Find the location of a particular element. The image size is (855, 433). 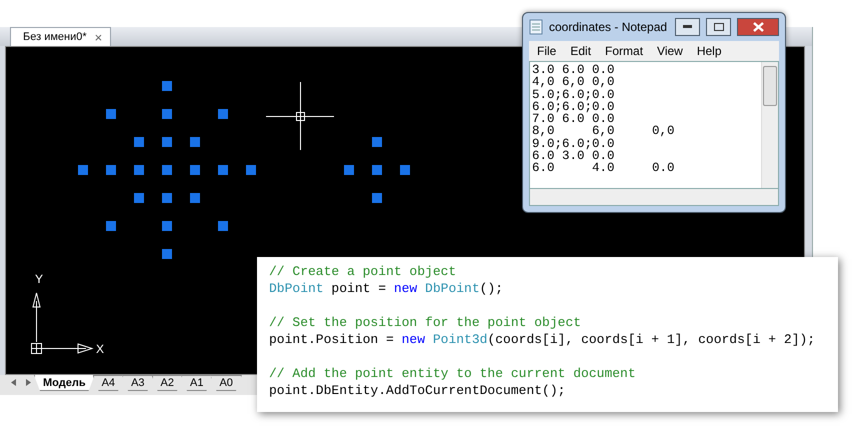

close-icon is located at coordinates (758, 27).